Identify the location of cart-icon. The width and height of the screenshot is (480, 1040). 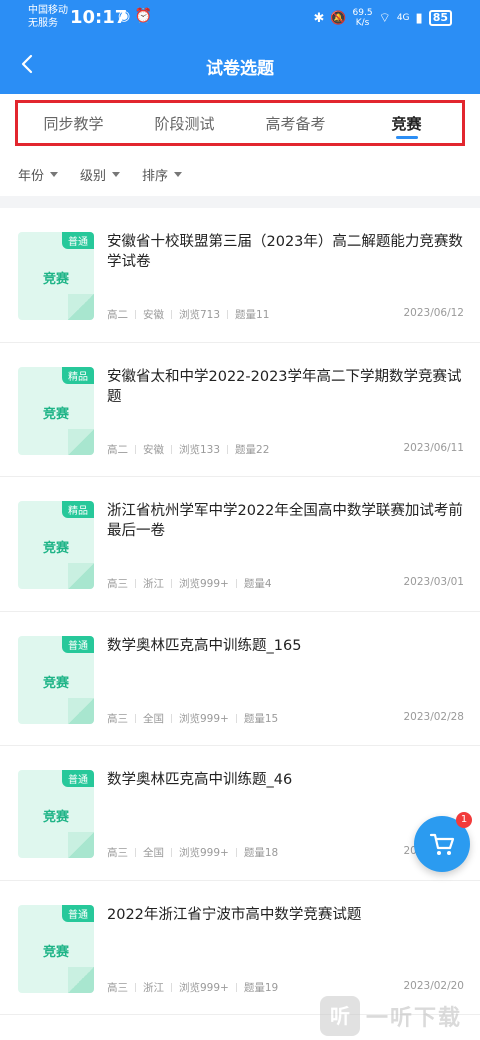
(442, 844).